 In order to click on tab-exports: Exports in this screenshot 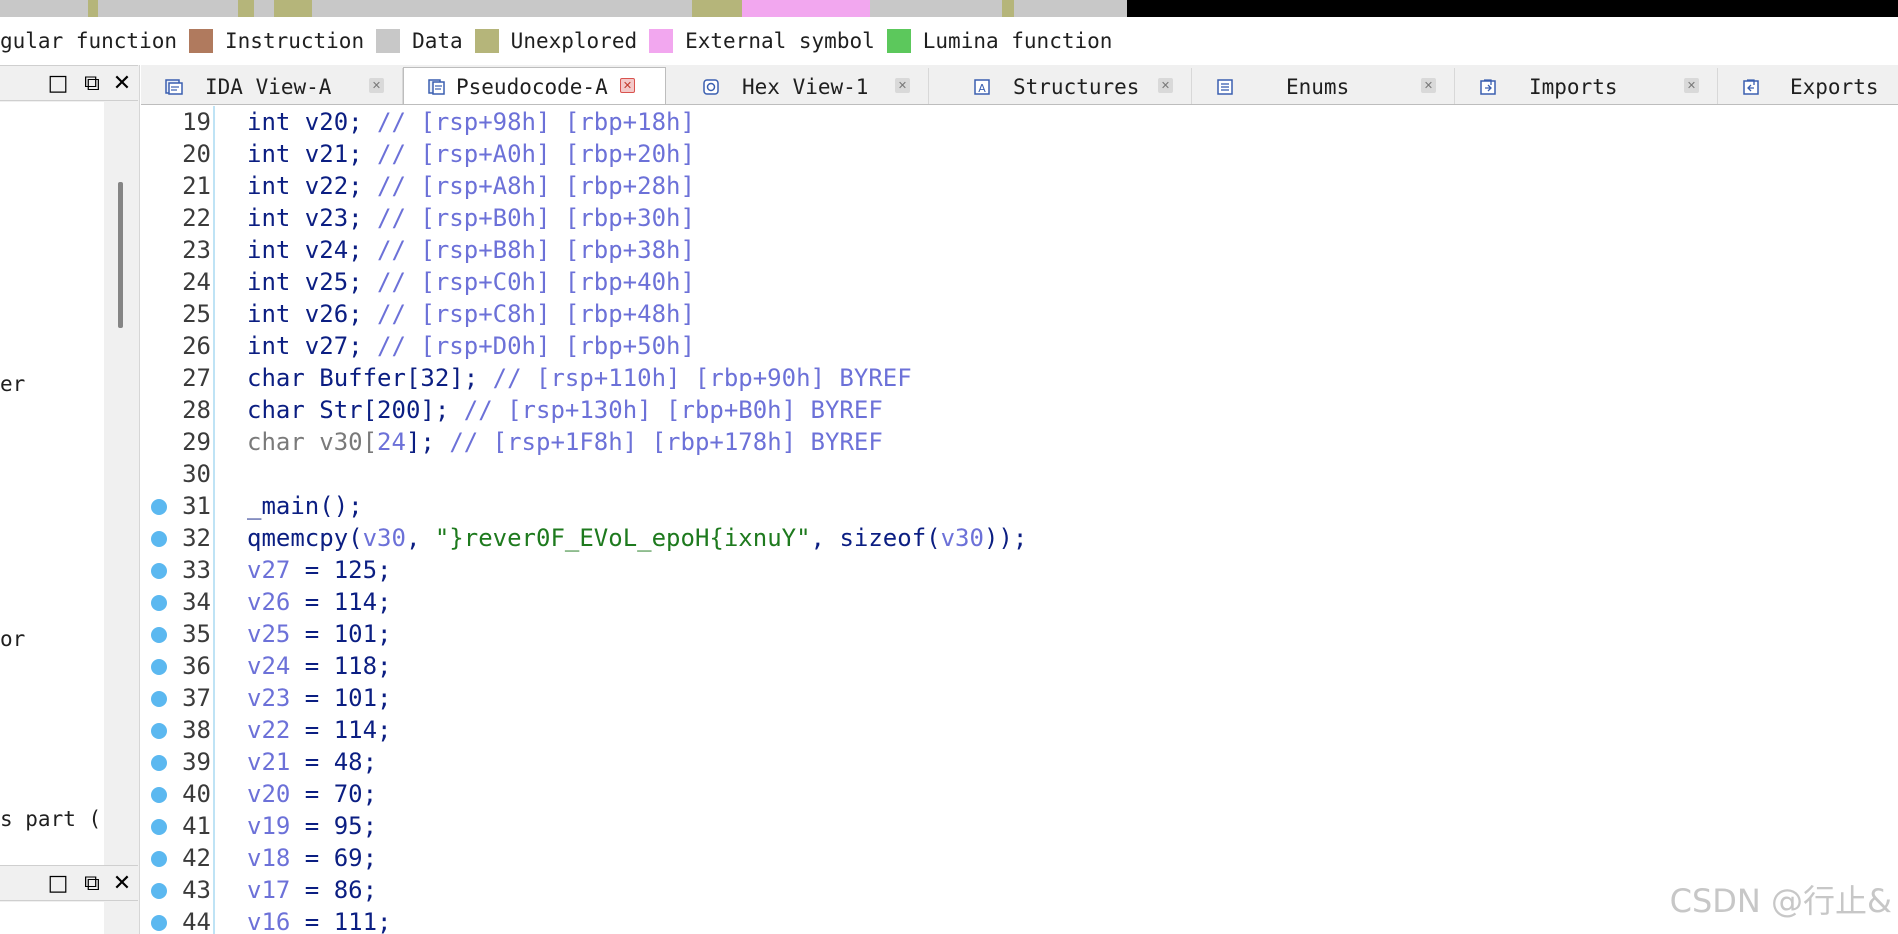, I will do `click(1808, 86)`.